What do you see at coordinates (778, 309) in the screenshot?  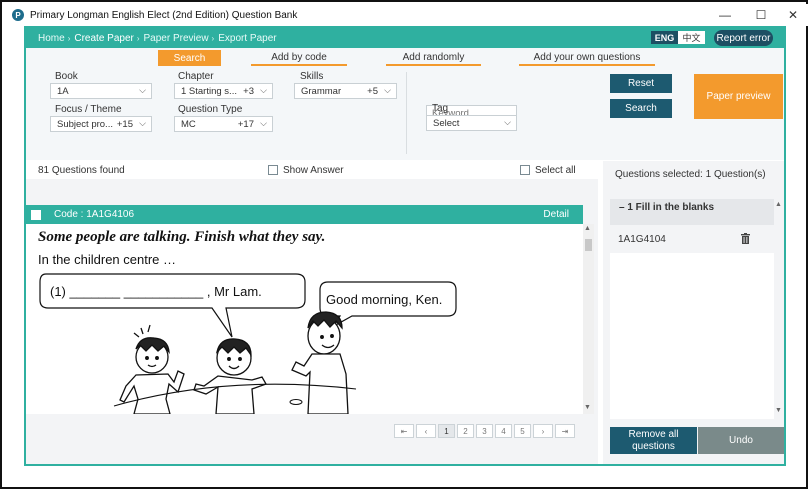 I see `selected-scrollbar: ▲ ▼` at bounding box center [778, 309].